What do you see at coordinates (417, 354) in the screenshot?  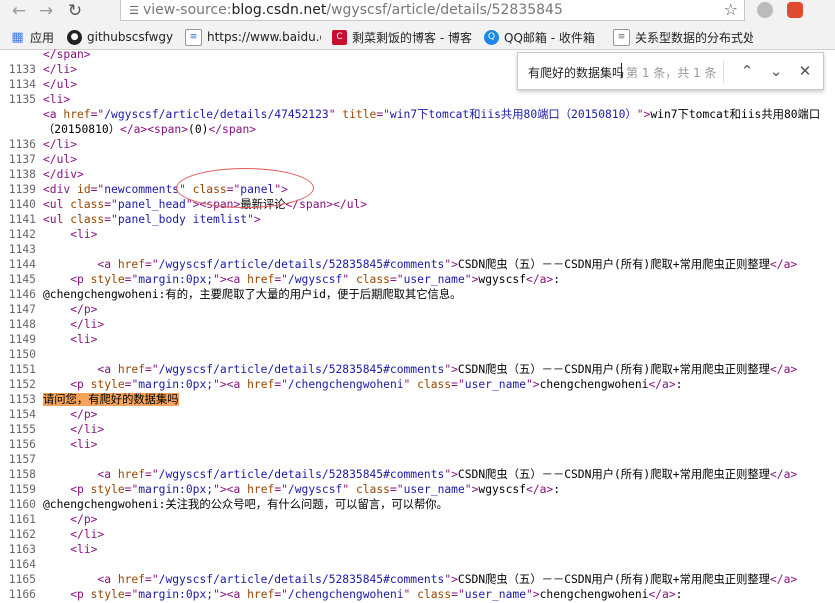 I see `source-line: 1150` at bounding box center [417, 354].